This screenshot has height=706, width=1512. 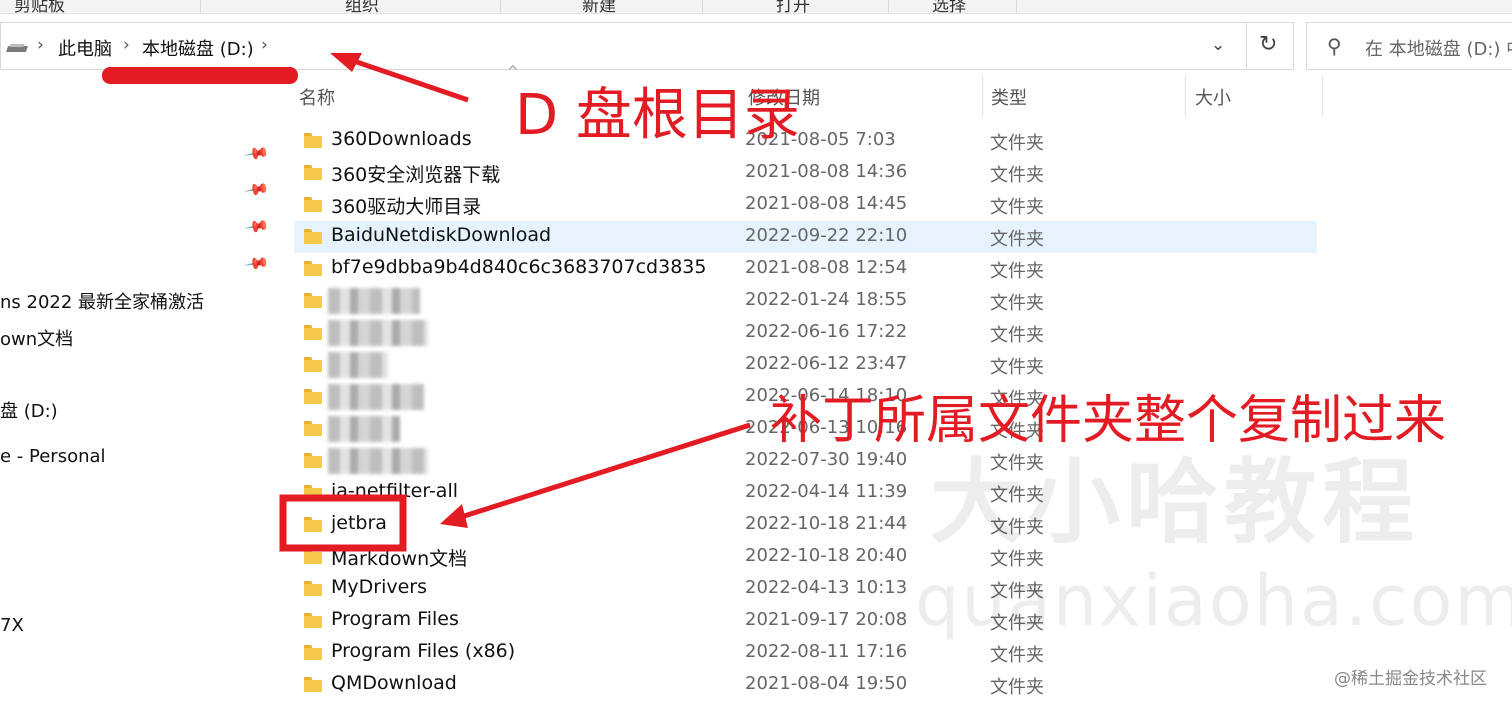 What do you see at coordinates (826, 363) in the screenshot?
I see `file-date: 2022-06-12 23:47` at bounding box center [826, 363].